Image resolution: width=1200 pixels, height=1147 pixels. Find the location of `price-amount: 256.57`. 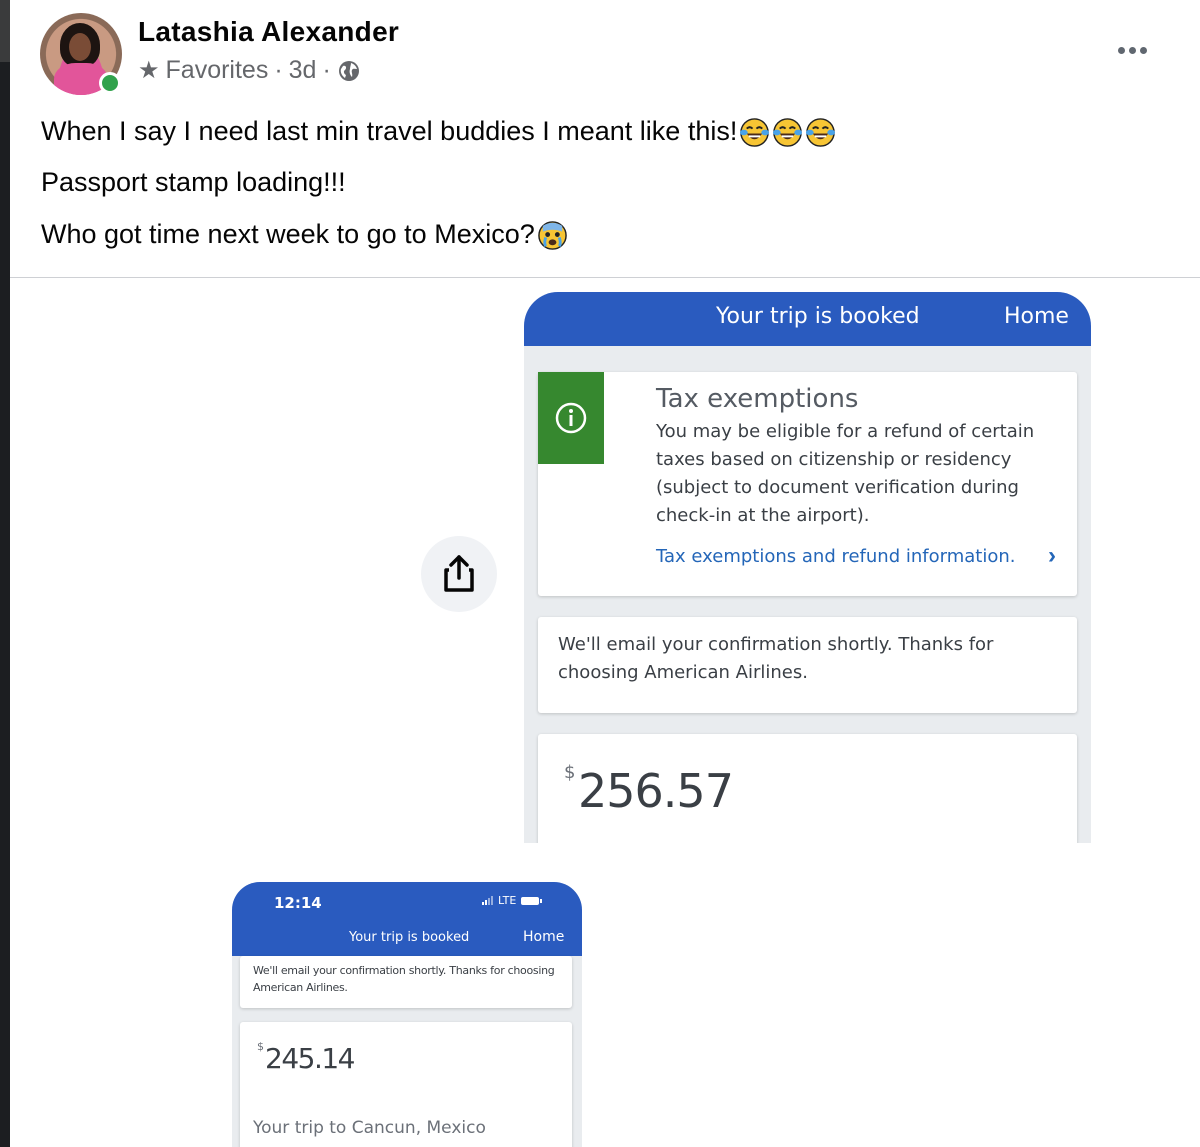

price-amount: 256.57 is located at coordinates (656, 791).